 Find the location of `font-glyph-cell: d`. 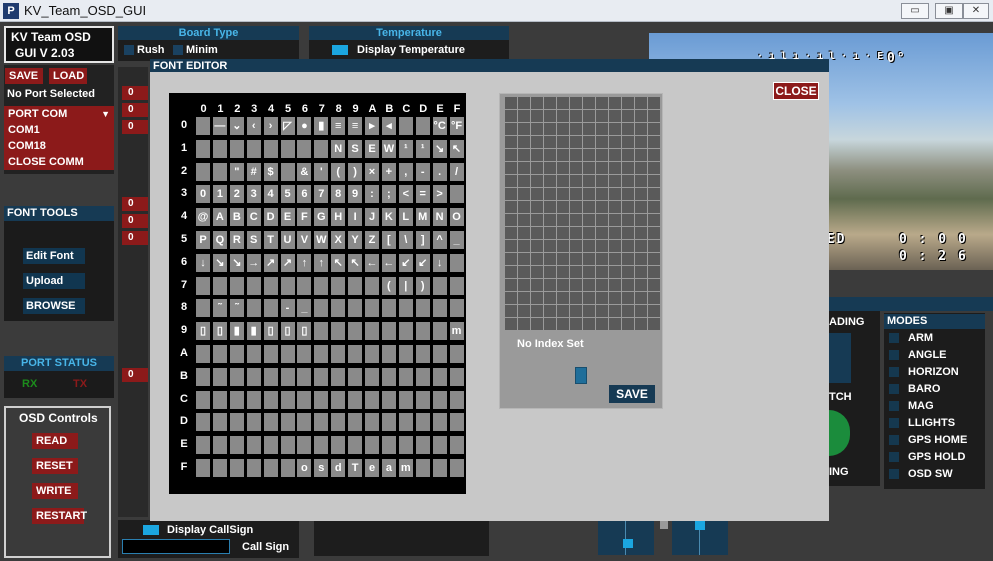

font-glyph-cell: d is located at coordinates (338, 468).